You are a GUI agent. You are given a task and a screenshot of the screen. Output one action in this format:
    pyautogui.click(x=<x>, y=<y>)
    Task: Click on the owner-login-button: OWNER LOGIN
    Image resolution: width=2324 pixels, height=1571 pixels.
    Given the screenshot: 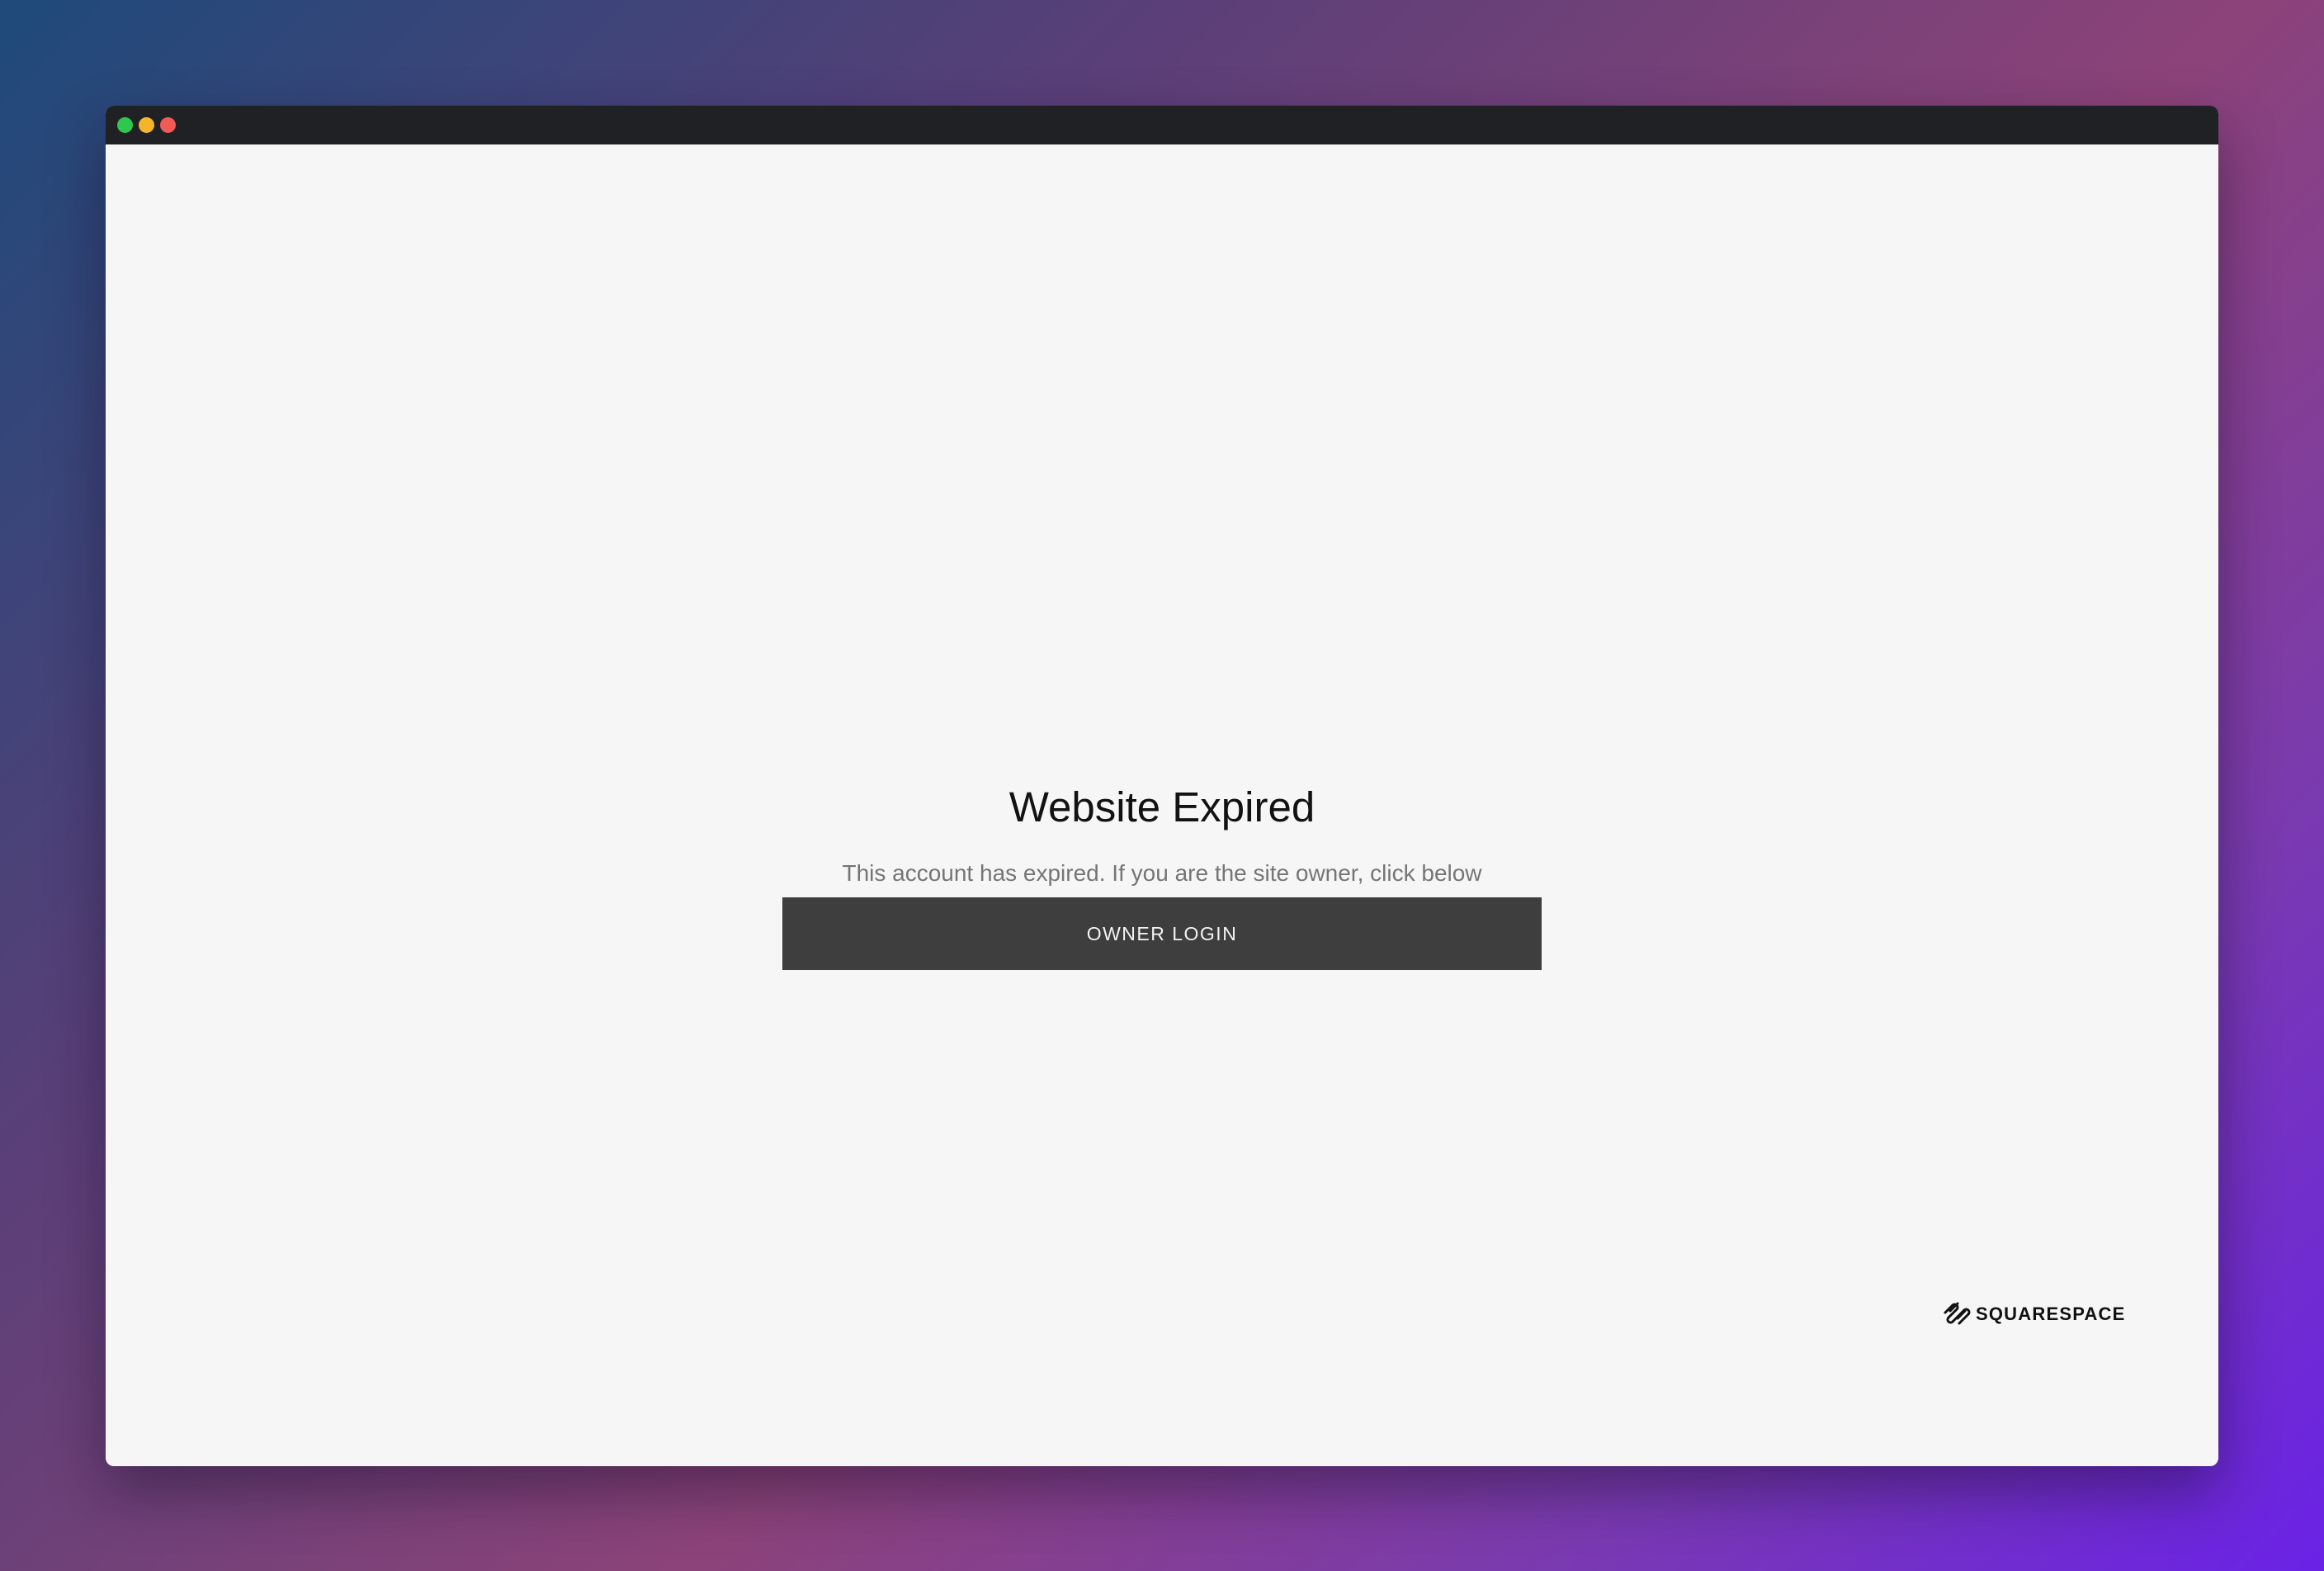 What is the action you would take?
    pyautogui.click(x=1162, y=933)
    